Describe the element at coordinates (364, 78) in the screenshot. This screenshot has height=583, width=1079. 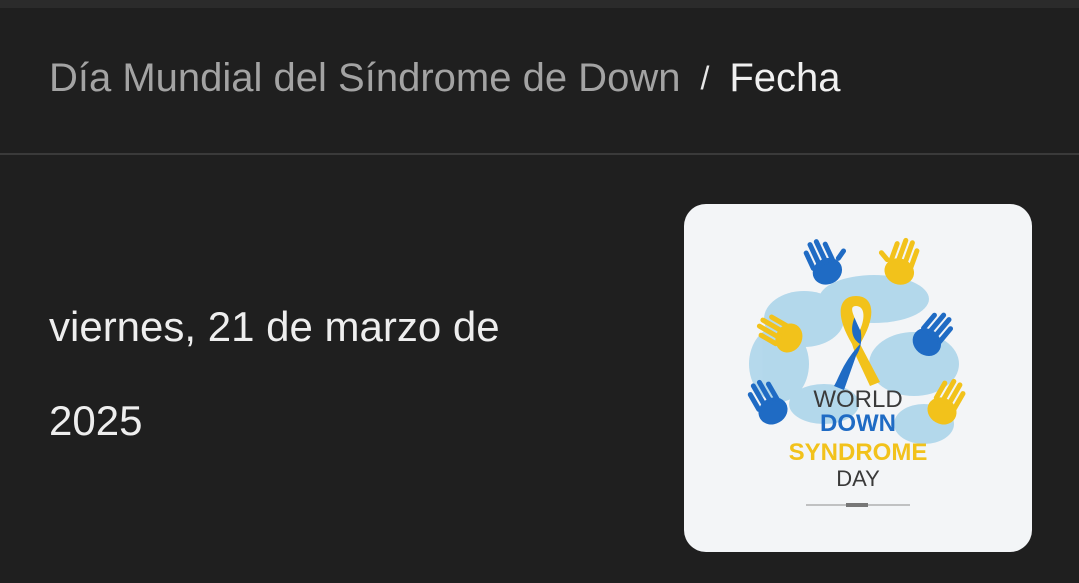
I see `breadcrumb-parent-link: Día Mundial del Síndrome de Down` at that location.